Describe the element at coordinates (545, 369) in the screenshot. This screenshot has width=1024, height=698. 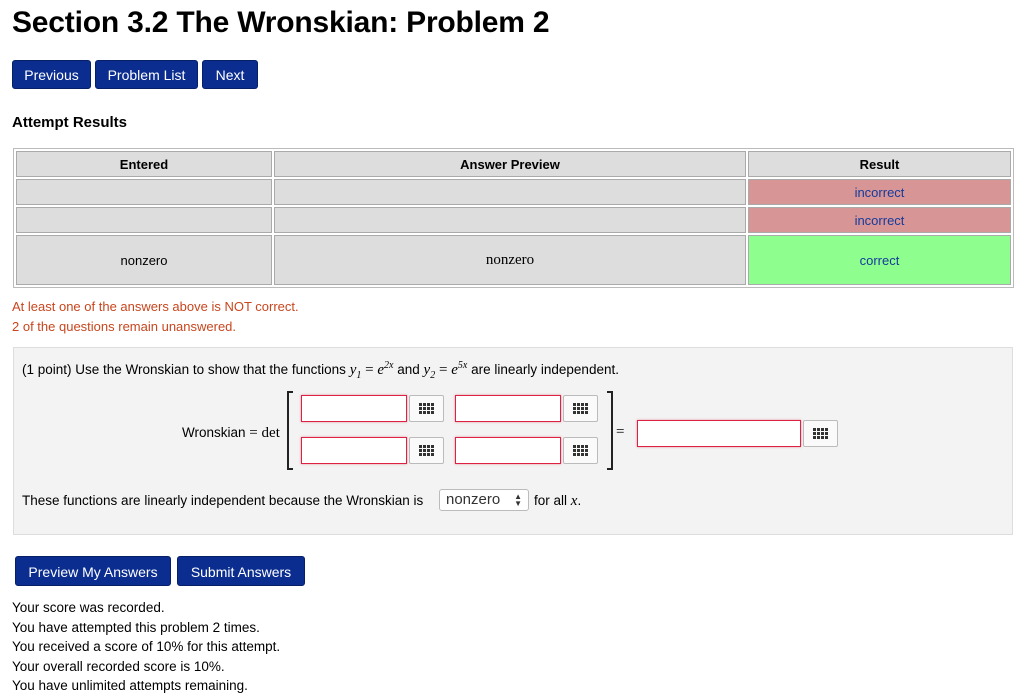
I see `problem-intro-end: are linearly independent.` at that location.